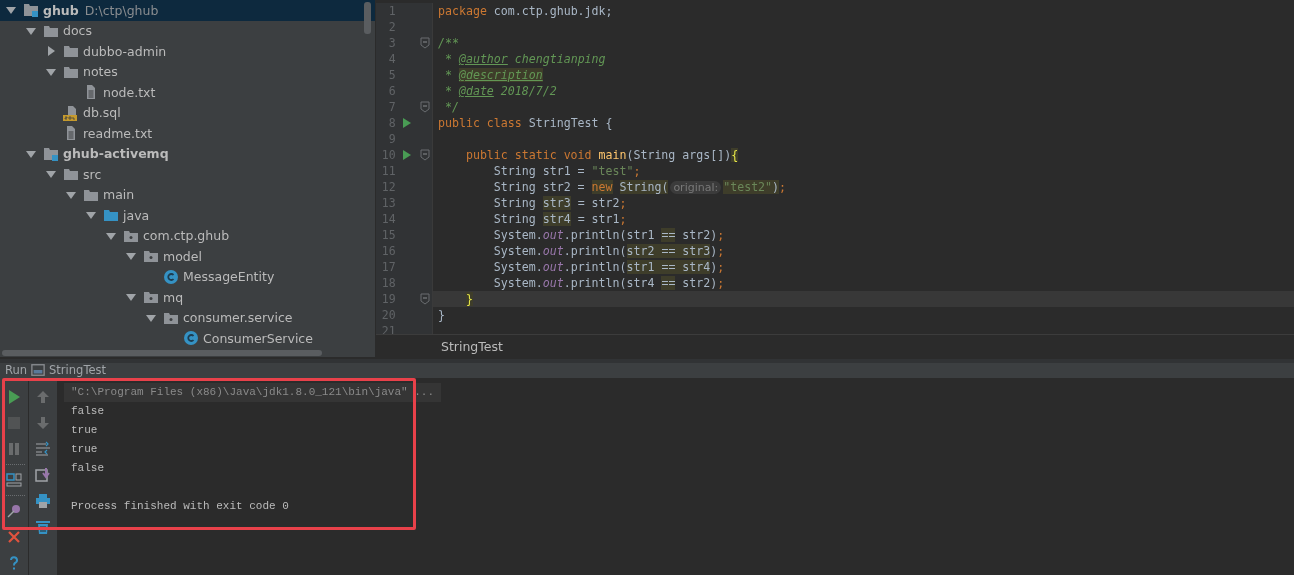 The width and height of the screenshot is (1294, 575). Describe the element at coordinates (71, 112) in the screenshot. I see `sql-file-icon` at that location.